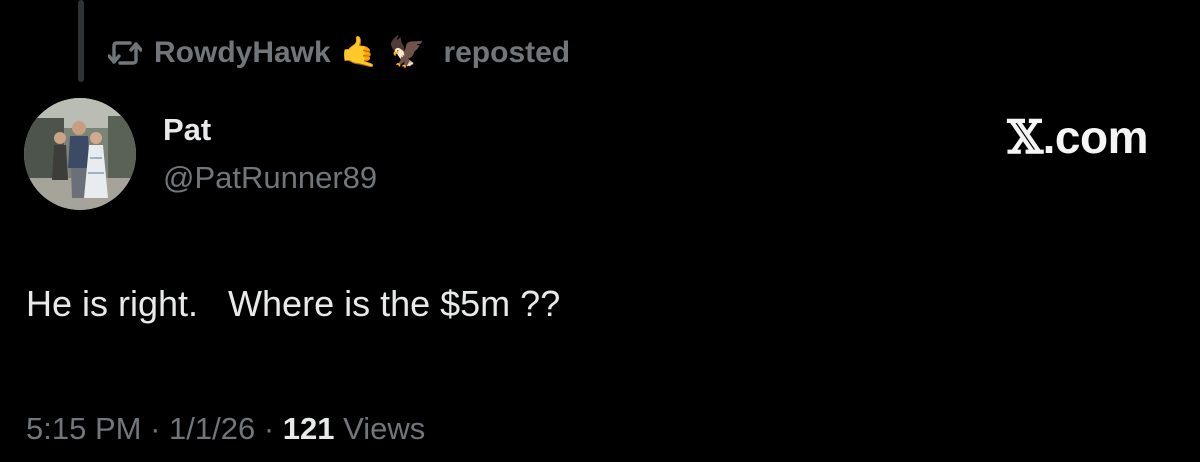 This screenshot has height=462, width=1200. Describe the element at coordinates (380, 428) in the screenshot. I see `views-label: Views` at that location.